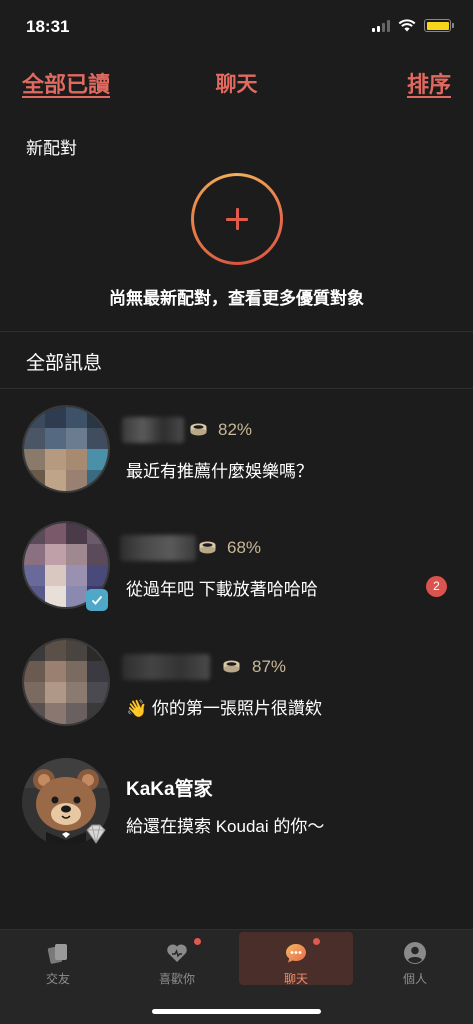 This screenshot has height=1024, width=473. I want to click on no-new-matches-text: 尚無最新配對，查看更多優質對象, so click(236, 296).